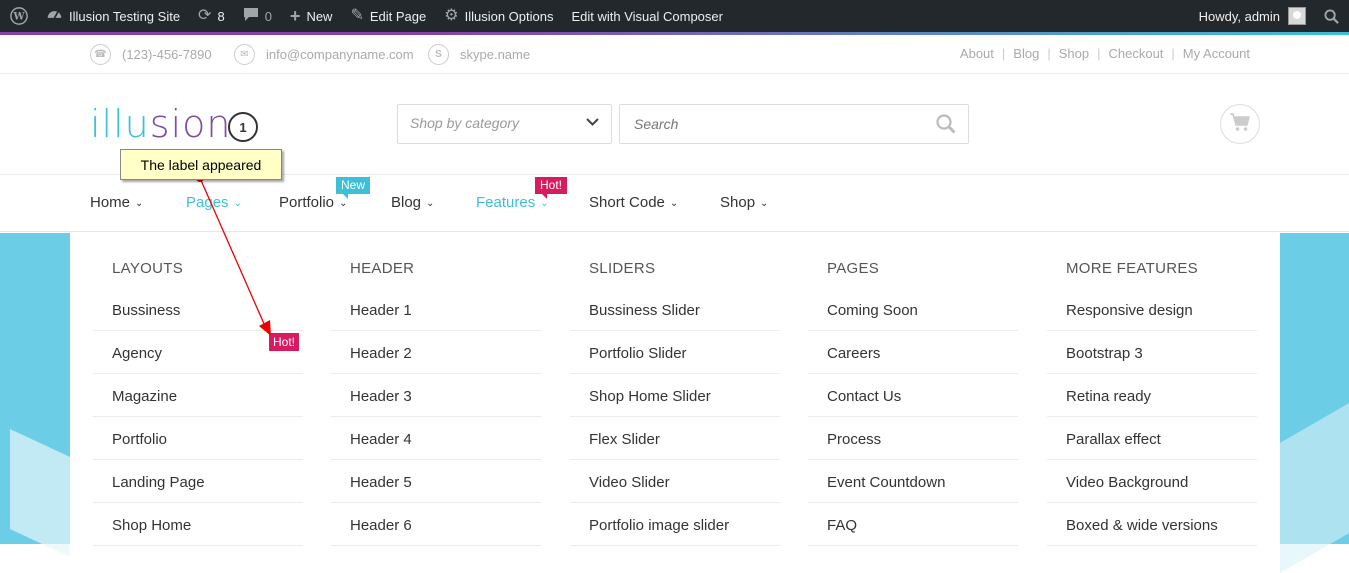 The width and height of the screenshot is (1349, 573). I want to click on phone-contact: ☎ (123)-456-7890, so click(151, 54).